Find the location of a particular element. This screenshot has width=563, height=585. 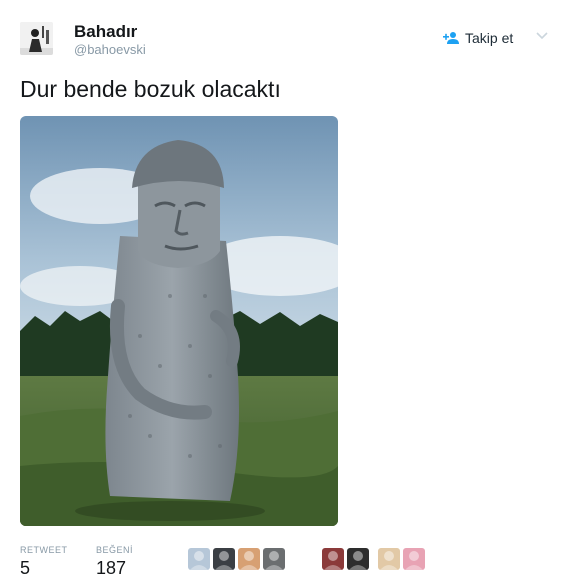

follow-user-icon is located at coordinates (451, 38).